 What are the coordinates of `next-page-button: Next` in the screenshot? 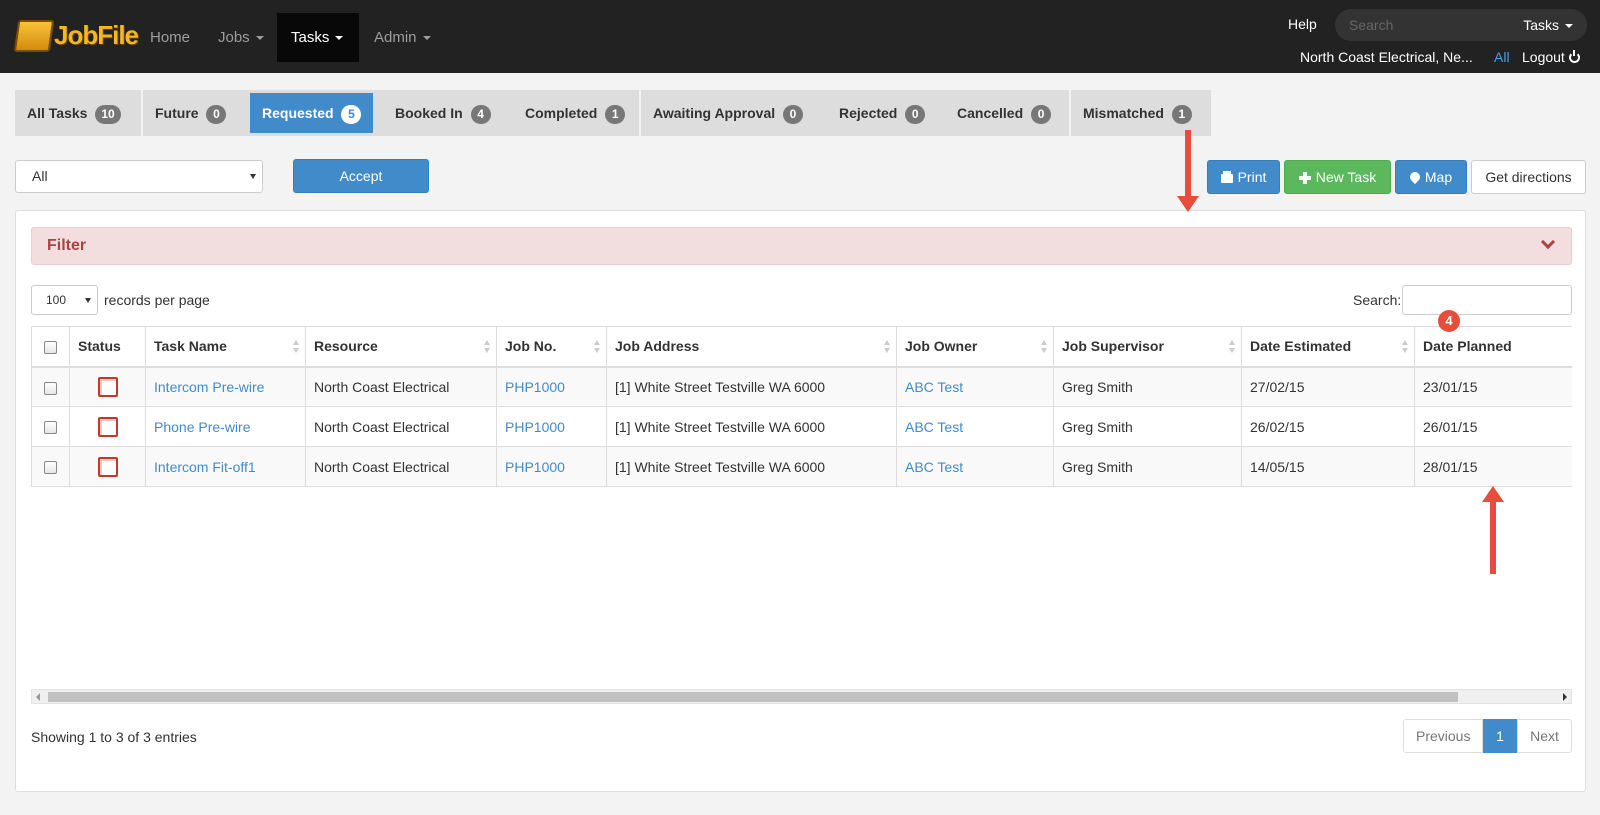 It's located at (1544, 736).